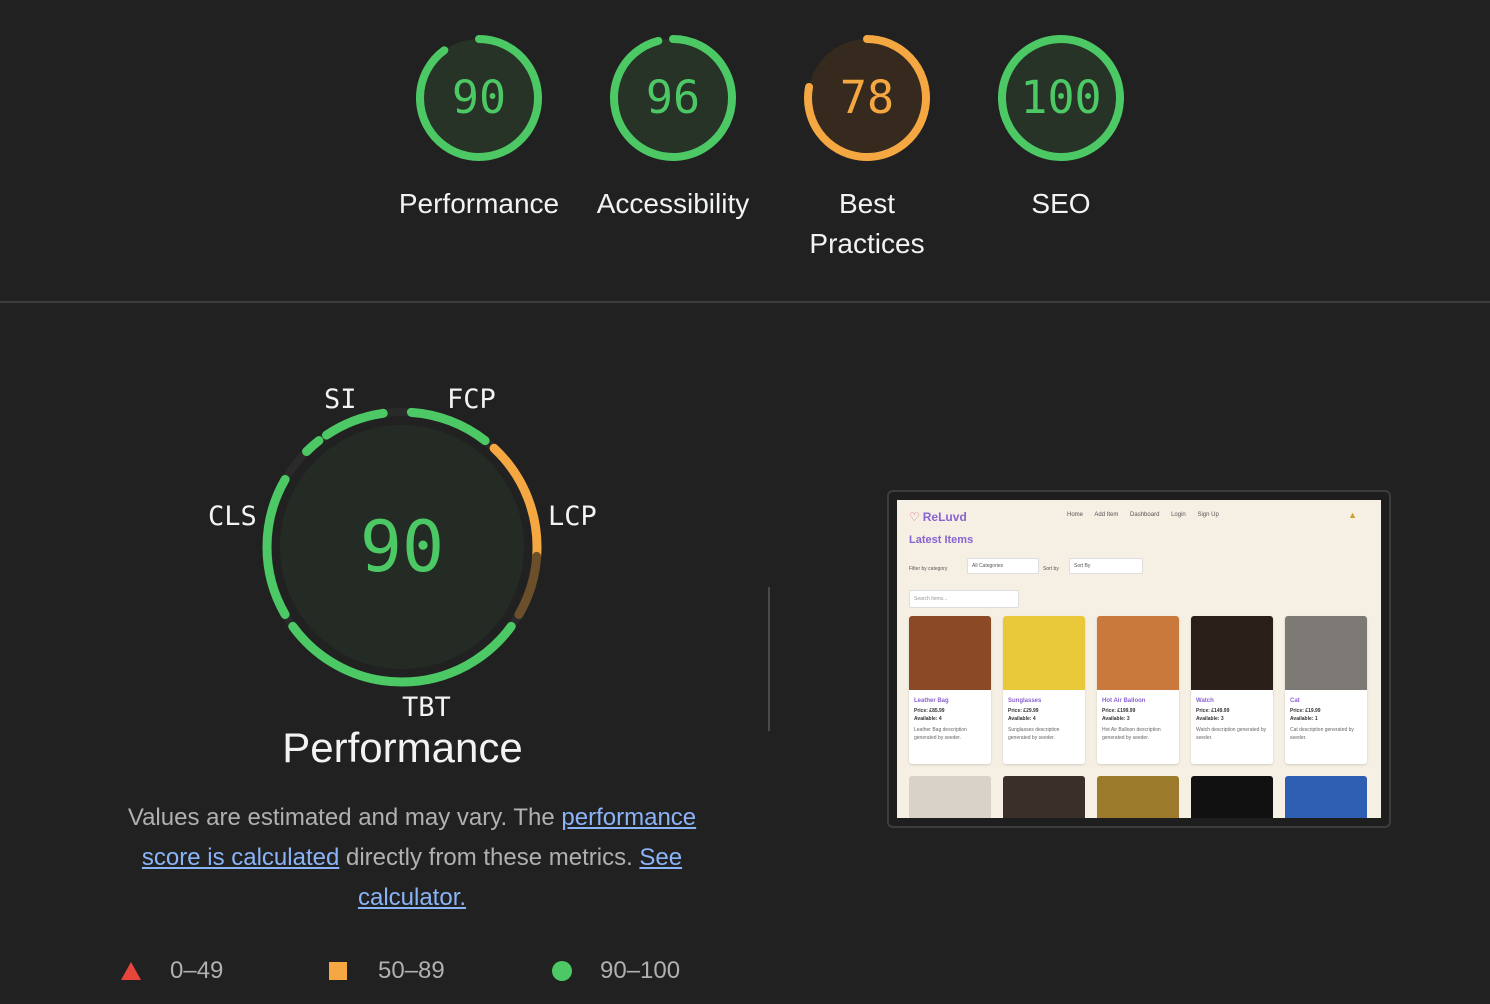  Describe the element at coordinates (402, 547) in the screenshot. I see `performance-score: 90` at that location.